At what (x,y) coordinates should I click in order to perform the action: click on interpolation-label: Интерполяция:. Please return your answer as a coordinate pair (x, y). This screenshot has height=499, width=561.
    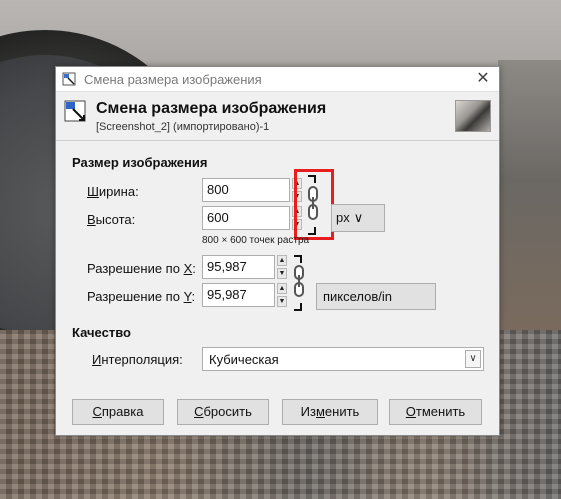
    Looking at the image, I should click on (137, 359).